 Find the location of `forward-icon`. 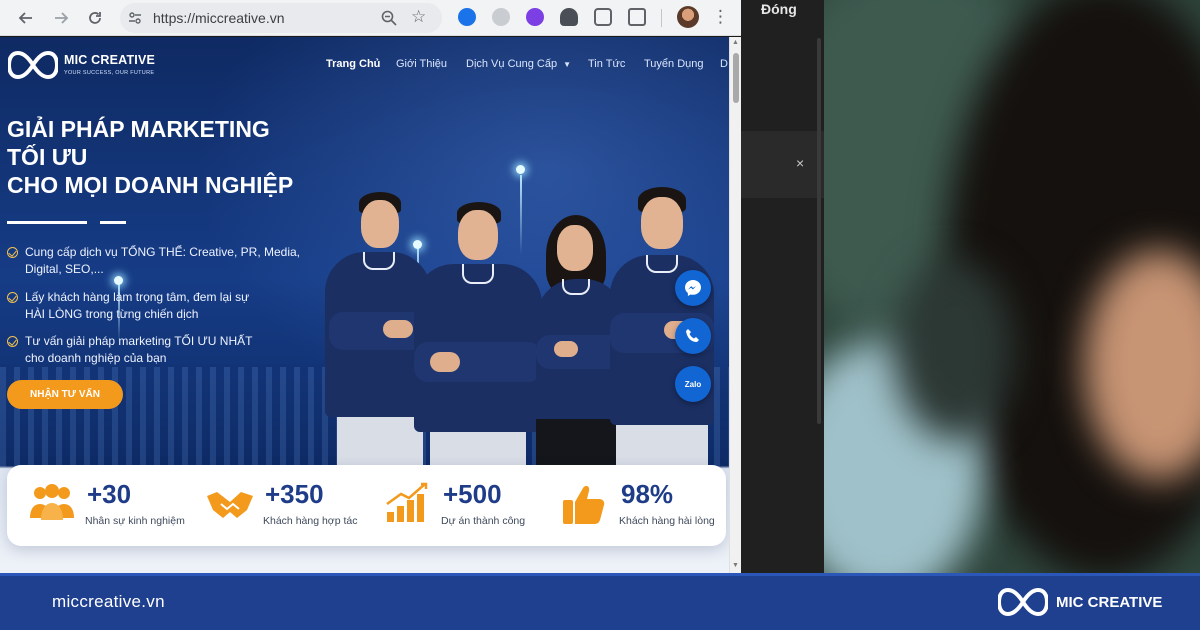

forward-icon is located at coordinates (61, 18).